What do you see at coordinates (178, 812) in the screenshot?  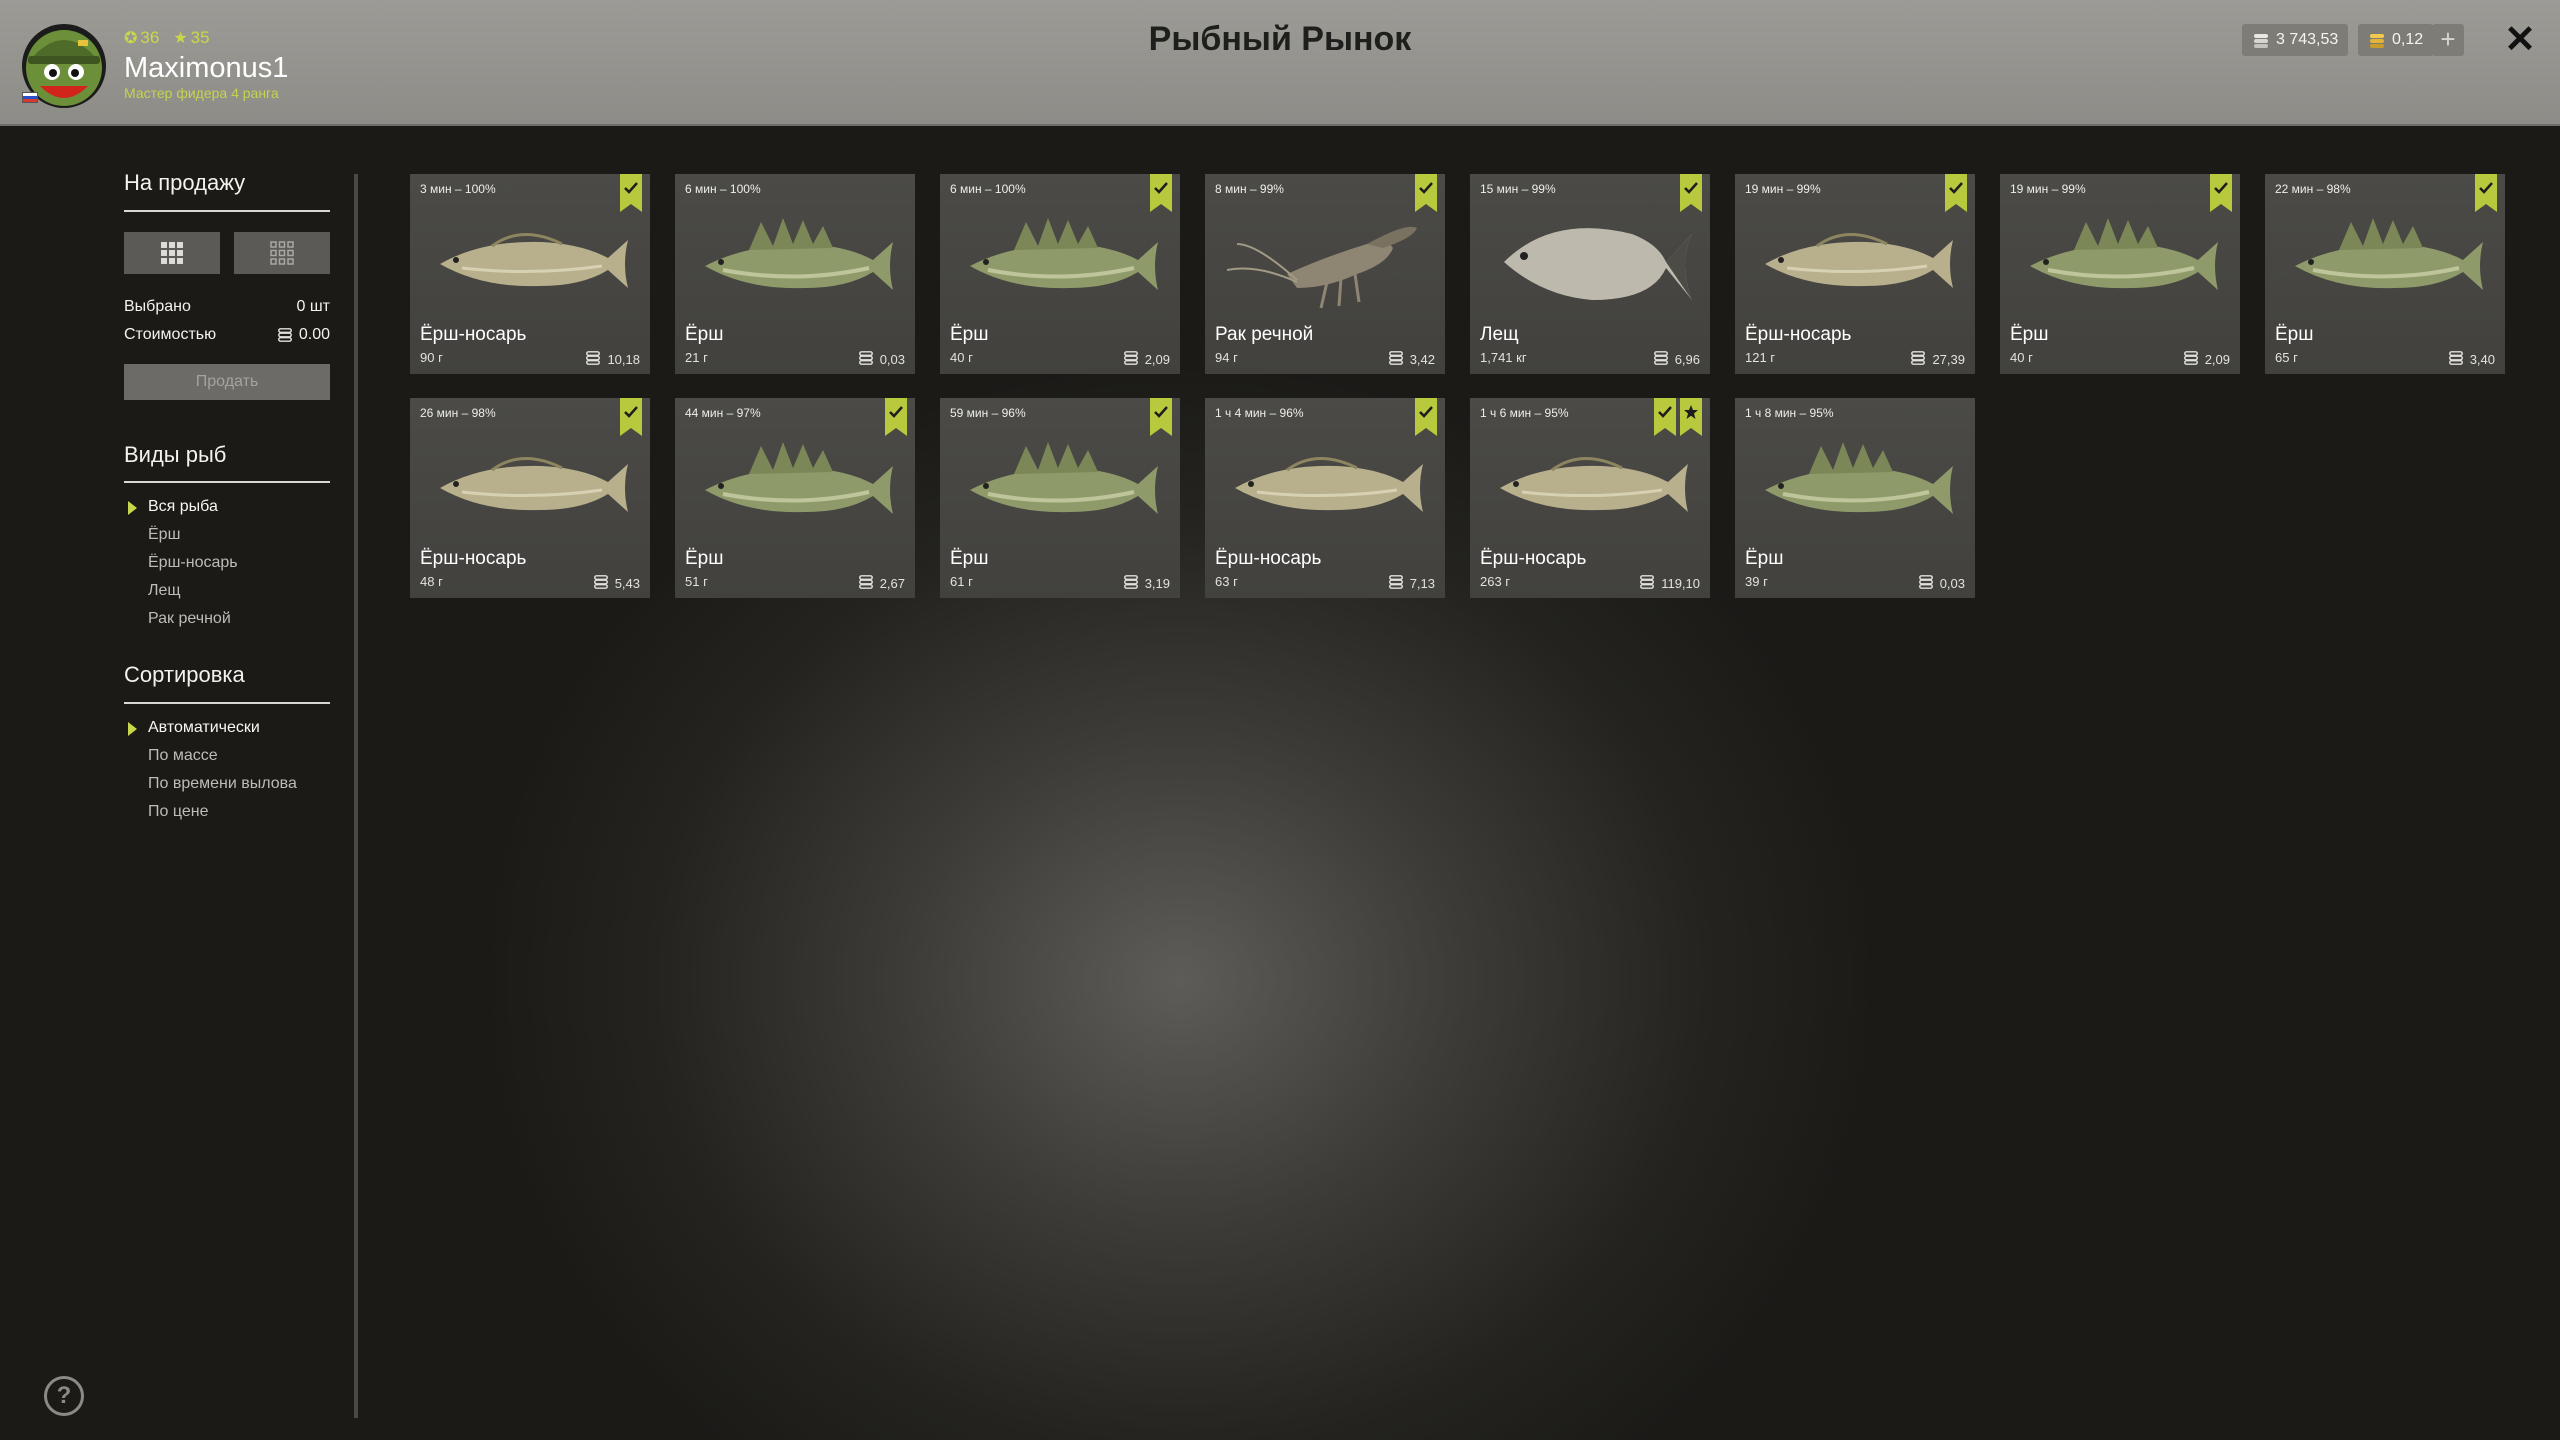 I see `sort-by-price: По цене` at bounding box center [178, 812].